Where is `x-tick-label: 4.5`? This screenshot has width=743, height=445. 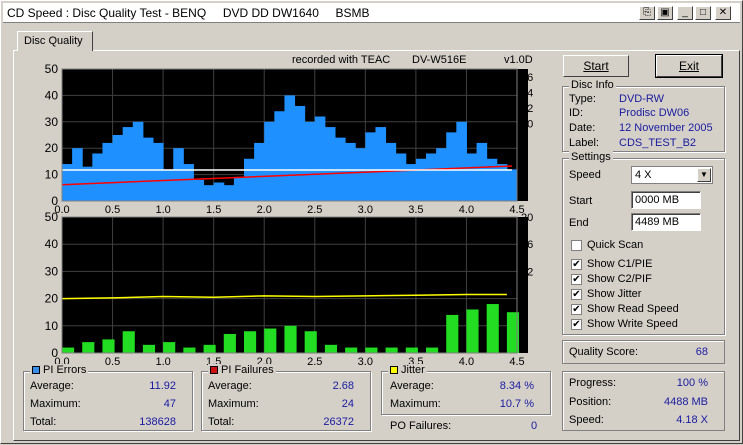 x-tick-label: 4.5 is located at coordinates (516, 362).